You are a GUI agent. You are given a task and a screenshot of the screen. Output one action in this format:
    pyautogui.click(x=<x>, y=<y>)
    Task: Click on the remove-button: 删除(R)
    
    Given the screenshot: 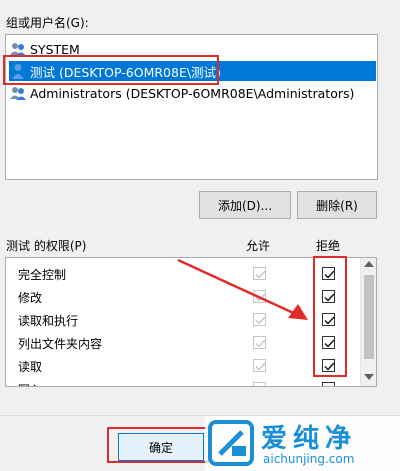 What is the action you would take?
    pyautogui.click(x=337, y=205)
    